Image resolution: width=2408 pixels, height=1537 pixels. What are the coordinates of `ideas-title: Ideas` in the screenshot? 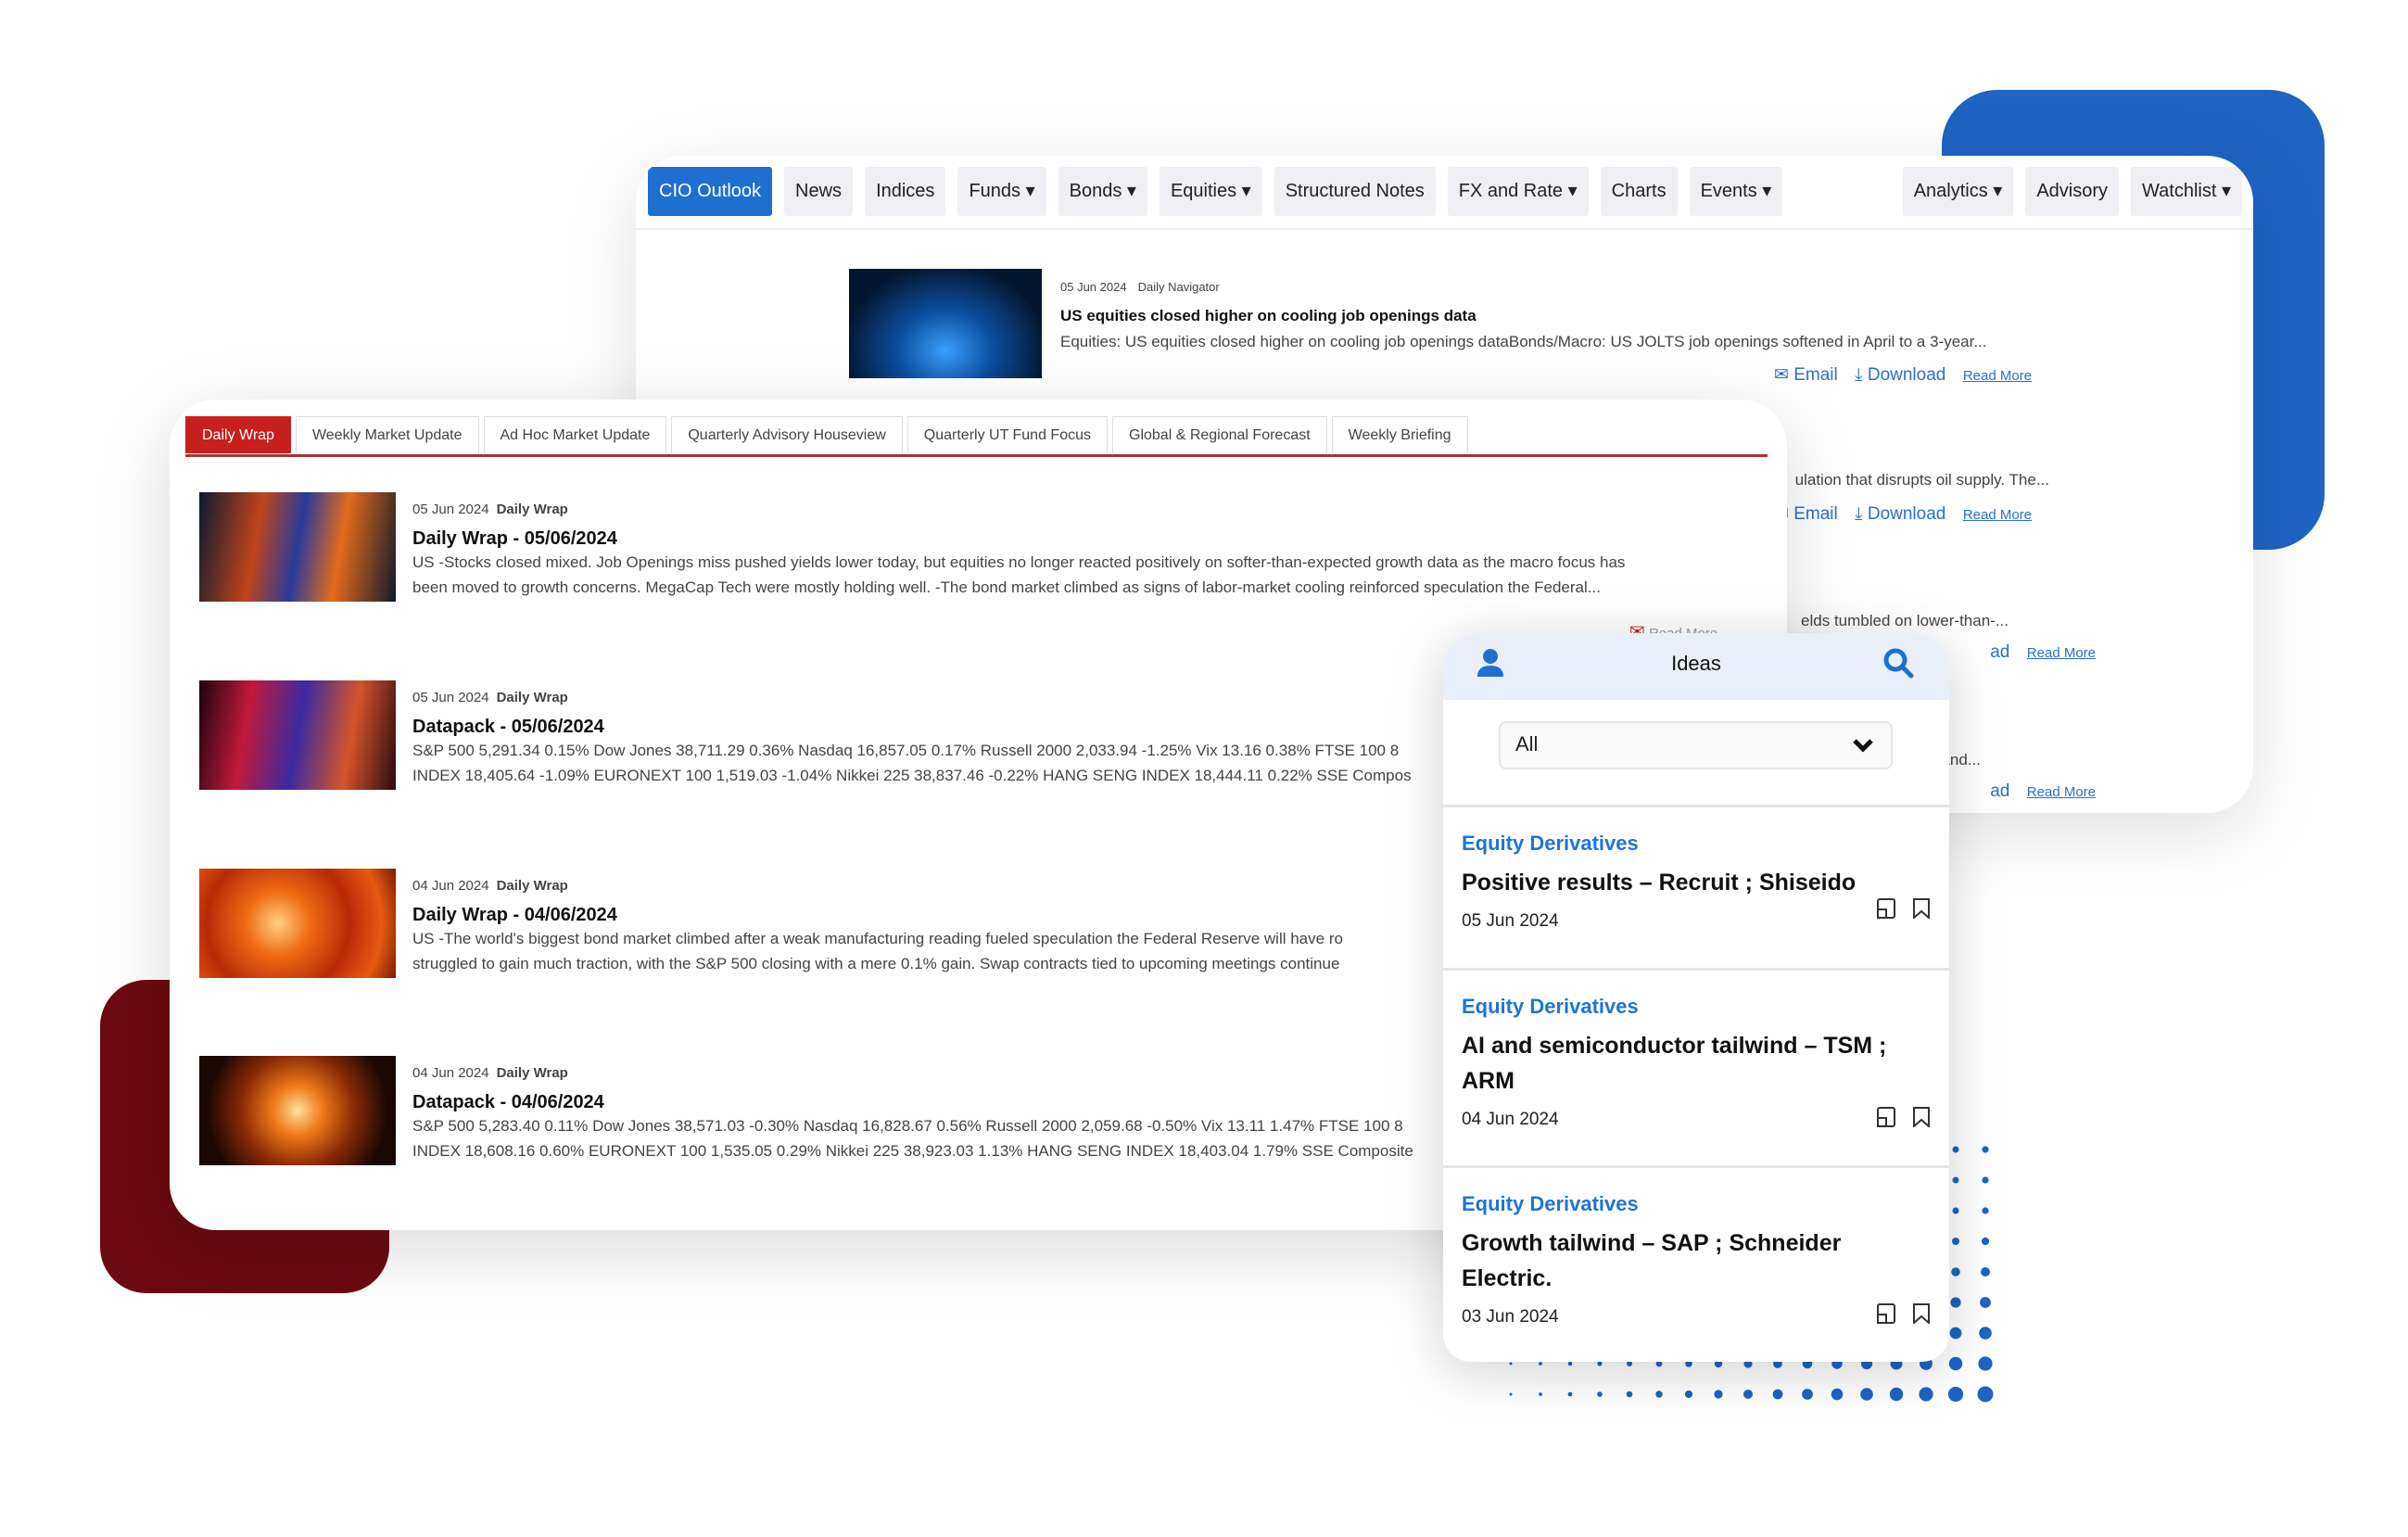 It's located at (1696, 663).